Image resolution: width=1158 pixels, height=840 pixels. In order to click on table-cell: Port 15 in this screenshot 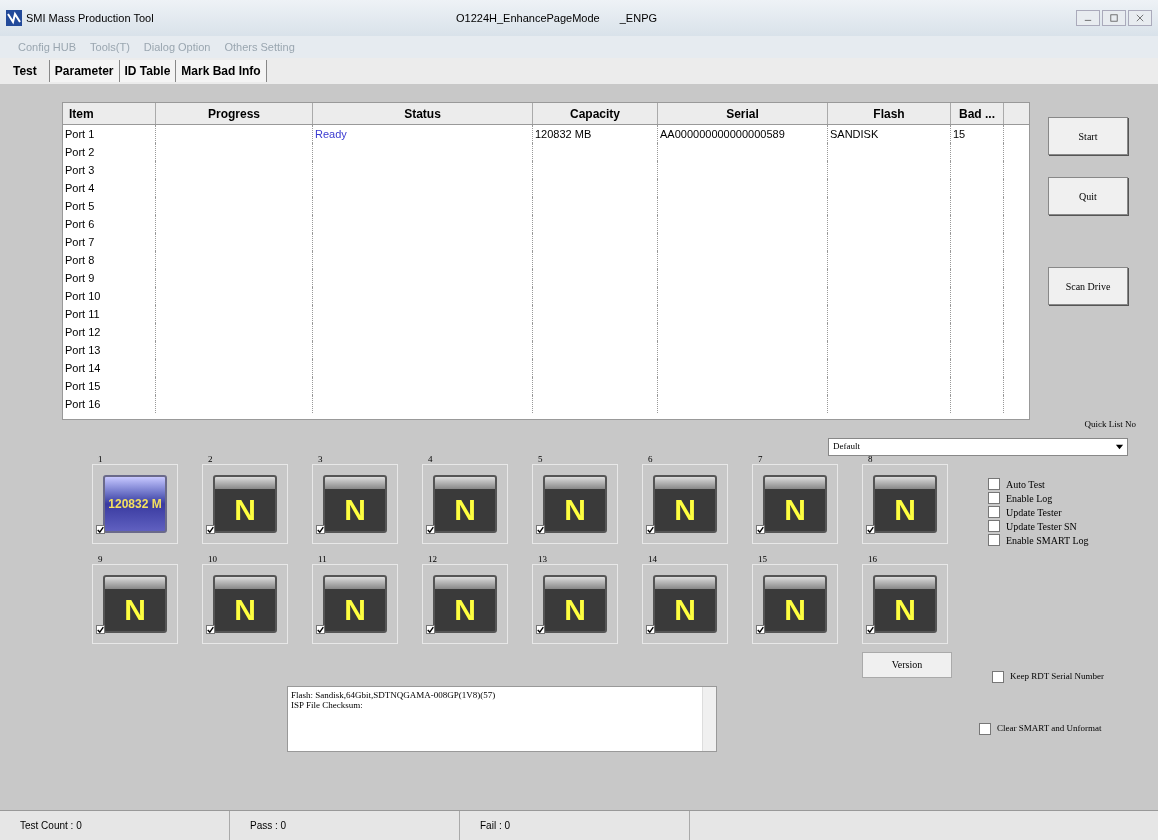, I will do `click(83, 386)`.